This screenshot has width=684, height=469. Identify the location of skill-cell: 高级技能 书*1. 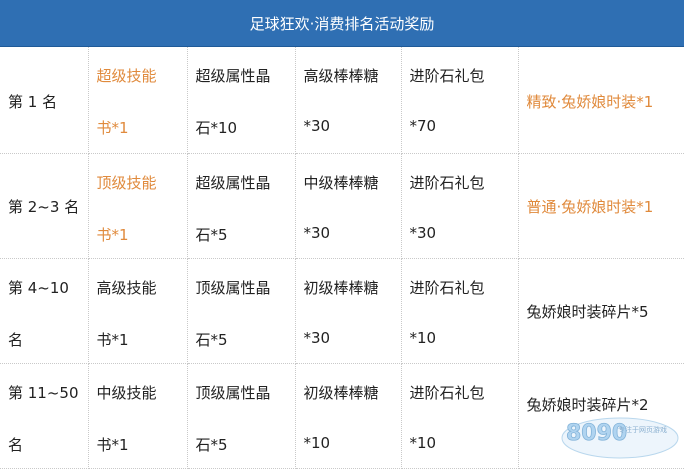
(138, 311).